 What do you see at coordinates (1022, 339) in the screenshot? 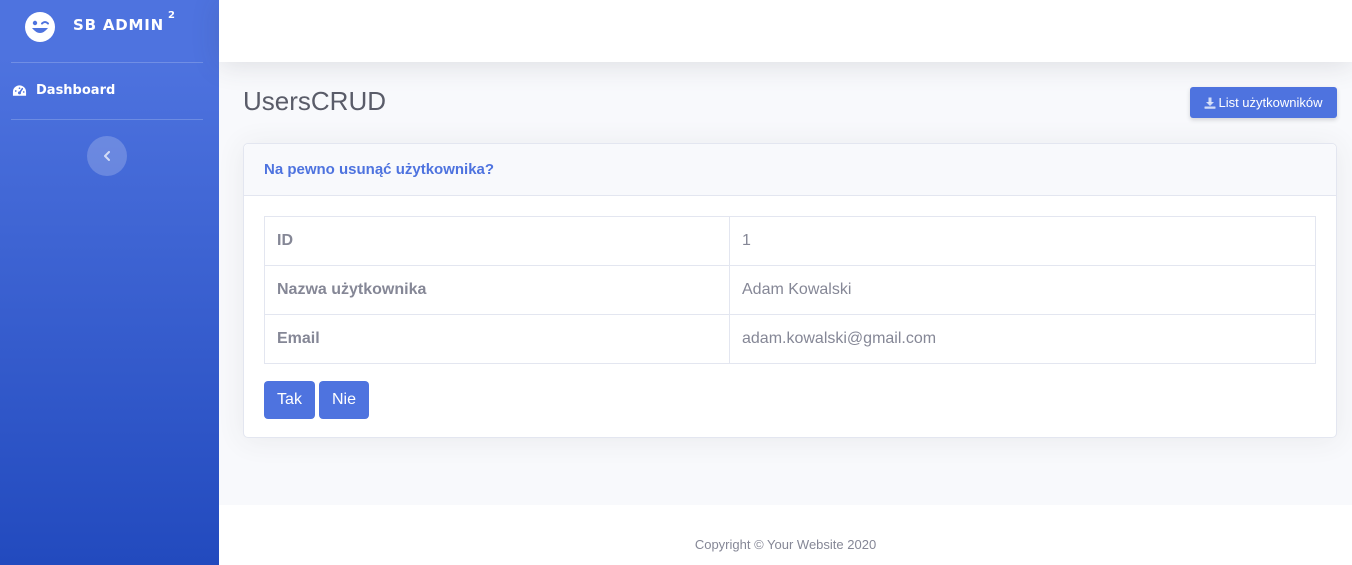
I see `row-value: adam.kowalski@gmail.com` at bounding box center [1022, 339].